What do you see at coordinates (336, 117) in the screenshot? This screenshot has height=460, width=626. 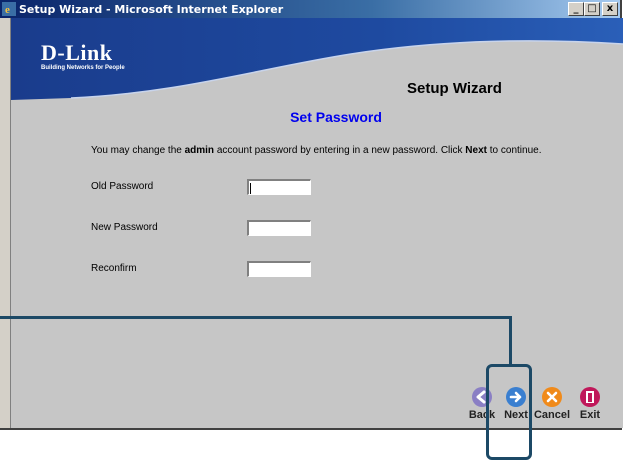 I see `page-title: Set Password` at bounding box center [336, 117].